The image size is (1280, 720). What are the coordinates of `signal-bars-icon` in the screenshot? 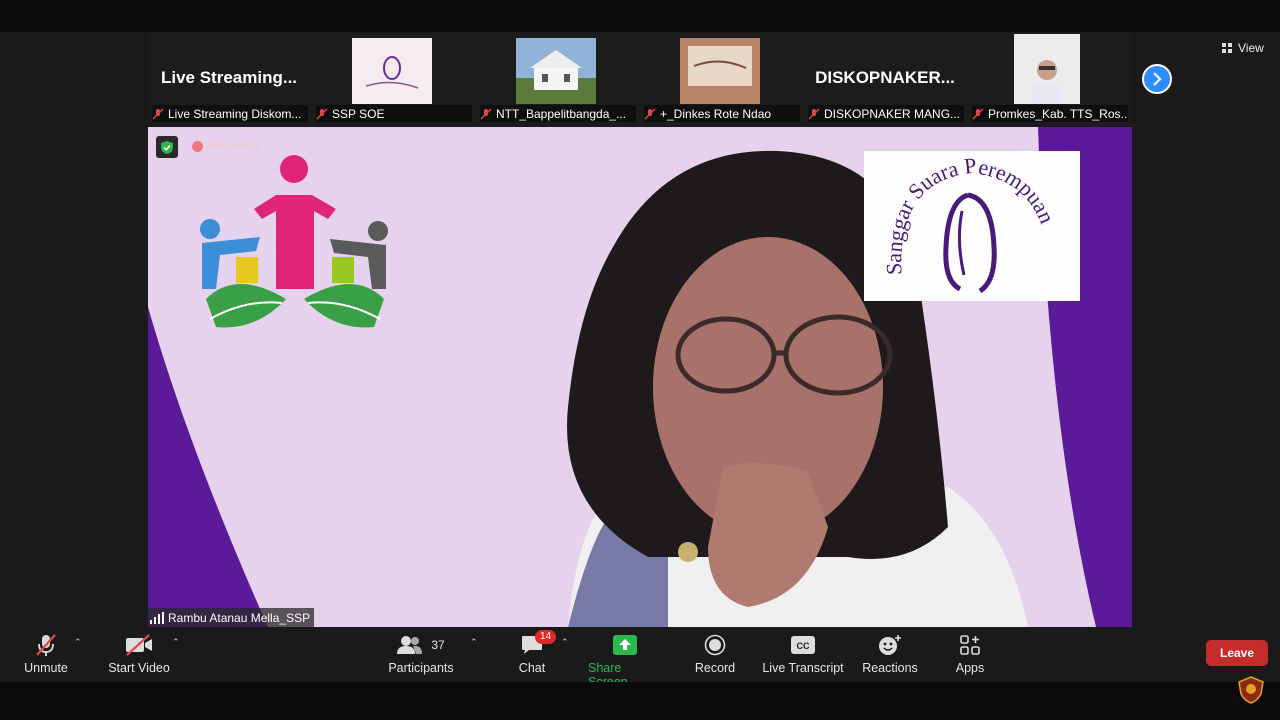 It's located at (157, 617).